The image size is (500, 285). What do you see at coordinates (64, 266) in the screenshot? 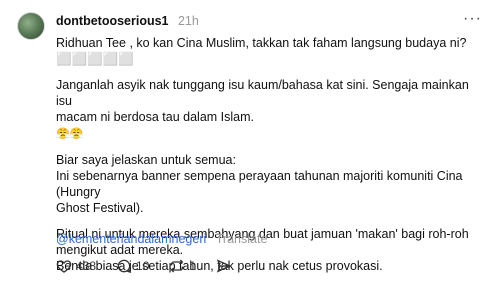
I see `heart-icon` at bounding box center [64, 266].